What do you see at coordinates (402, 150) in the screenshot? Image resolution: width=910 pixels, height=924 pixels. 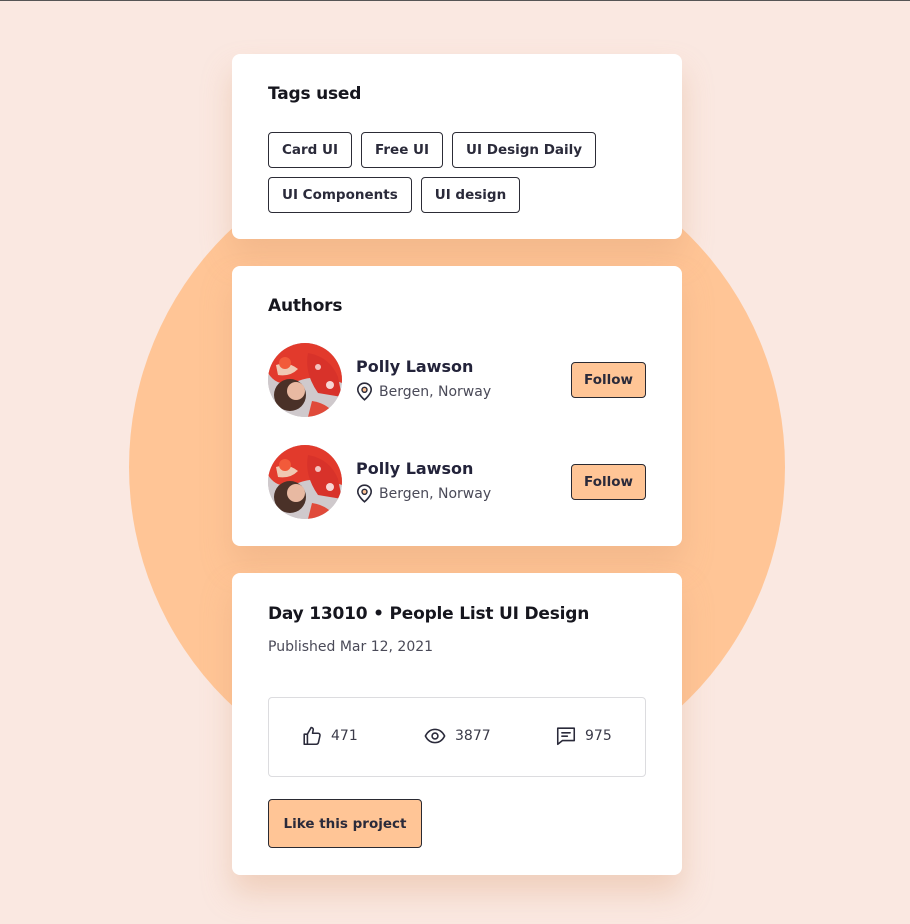 I see `tag-free-ui: Free UI` at bounding box center [402, 150].